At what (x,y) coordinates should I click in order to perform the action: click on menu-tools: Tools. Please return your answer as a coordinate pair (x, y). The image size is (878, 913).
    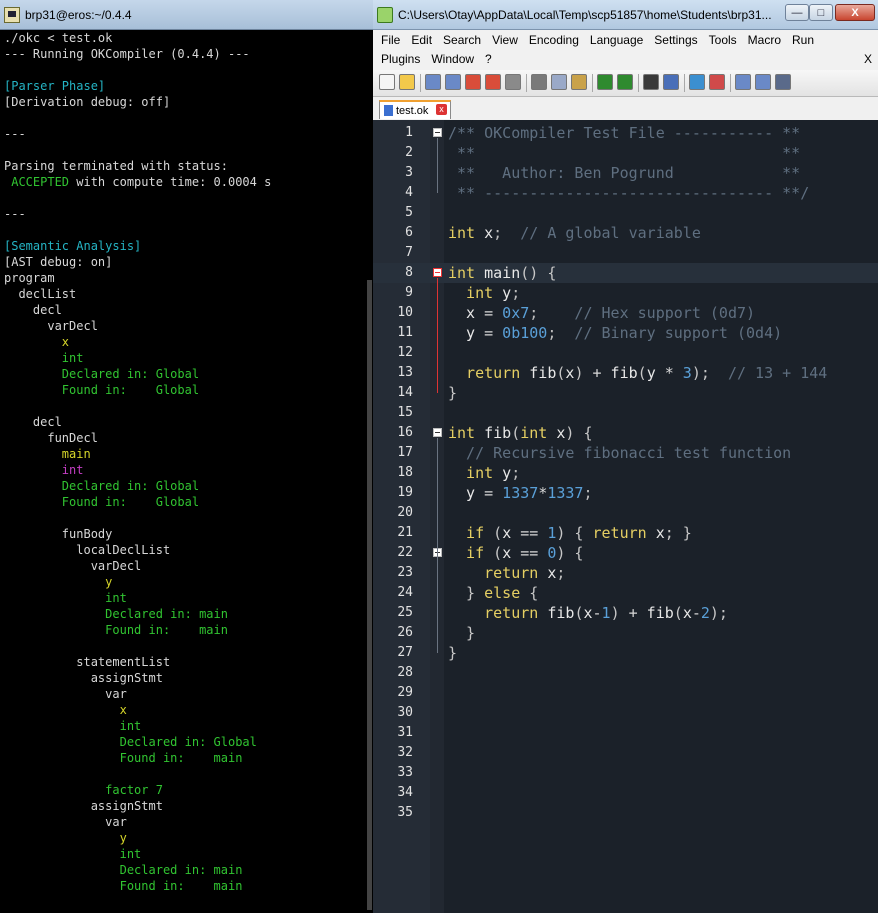
    Looking at the image, I should click on (723, 42).